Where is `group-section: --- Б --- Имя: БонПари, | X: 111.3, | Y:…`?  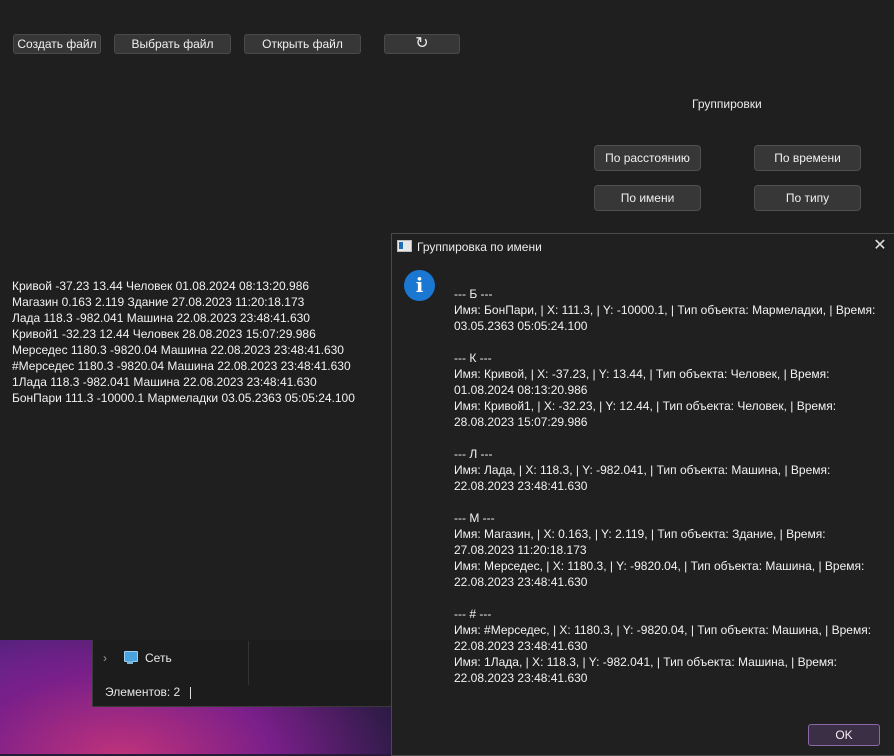 group-section: --- Б --- Имя: БонПари, | X: 111.3, | Y:… is located at coordinates (669, 310).